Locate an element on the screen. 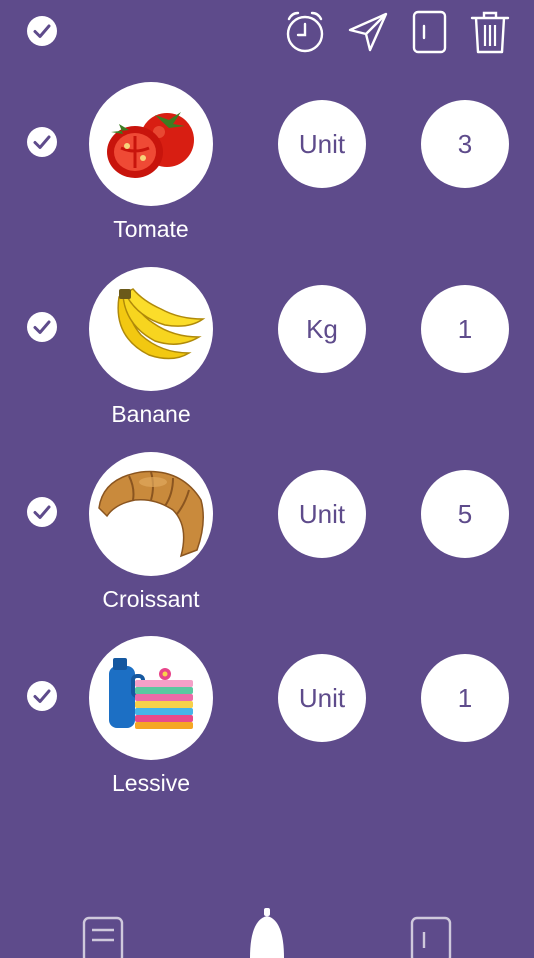  tomato-image is located at coordinates (151, 144).